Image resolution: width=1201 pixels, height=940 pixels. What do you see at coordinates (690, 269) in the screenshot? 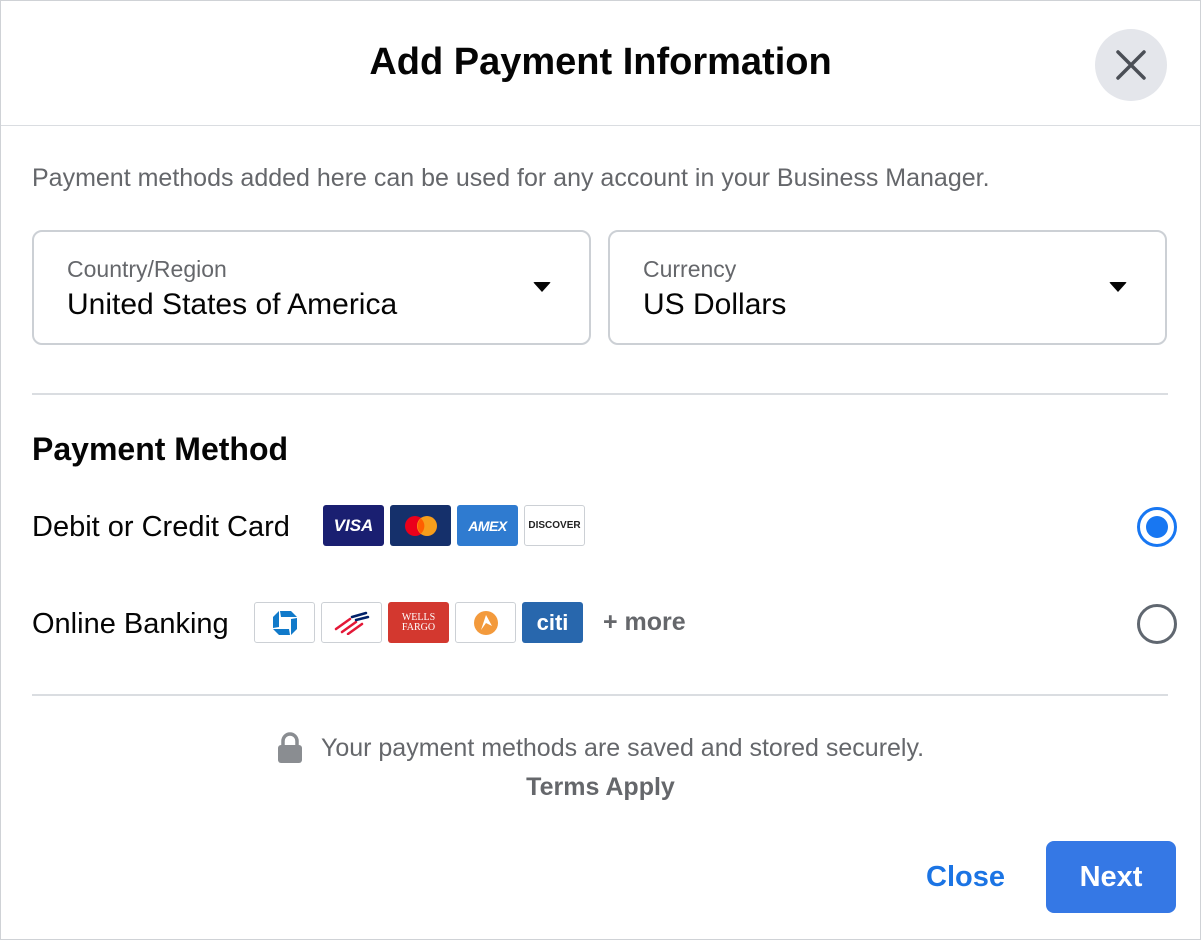
I see `currency-label: Currency` at bounding box center [690, 269].